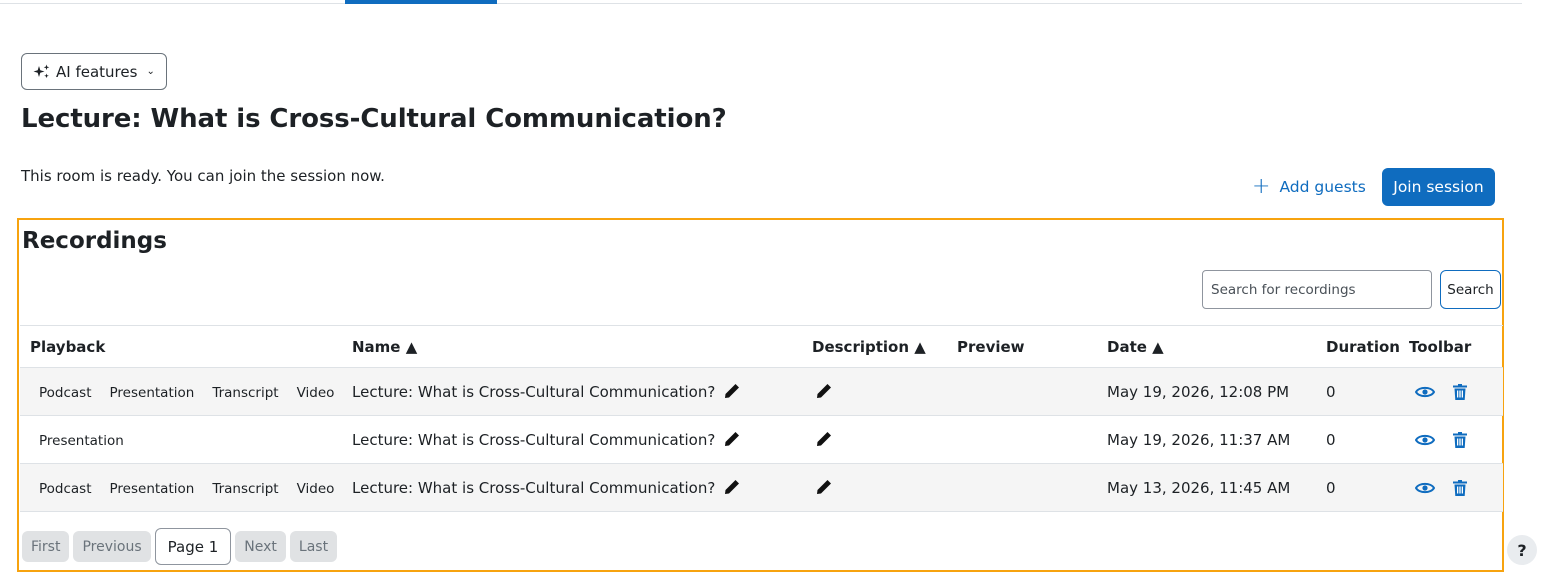  I want to click on ai-features-label: AI features, so click(97, 71).